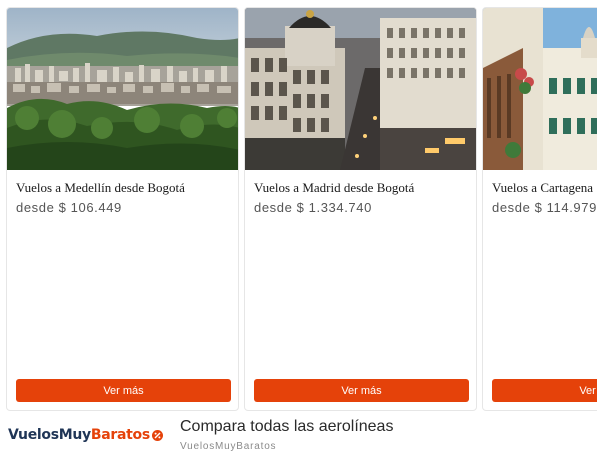  Describe the element at coordinates (313, 207) in the screenshot. I see `card-price: desde $ 1.334.740` at that location.